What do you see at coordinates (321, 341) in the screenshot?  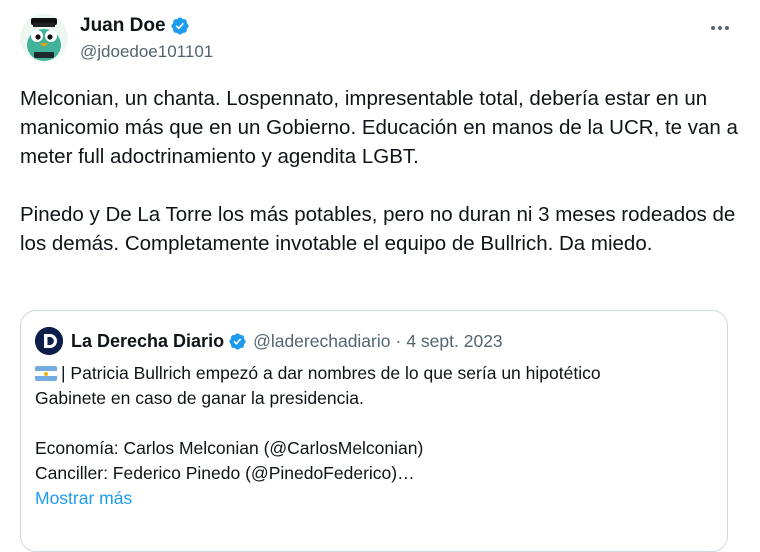 I see `quote-author-handle: @laderechadiario` at bounding box center [321, 341].